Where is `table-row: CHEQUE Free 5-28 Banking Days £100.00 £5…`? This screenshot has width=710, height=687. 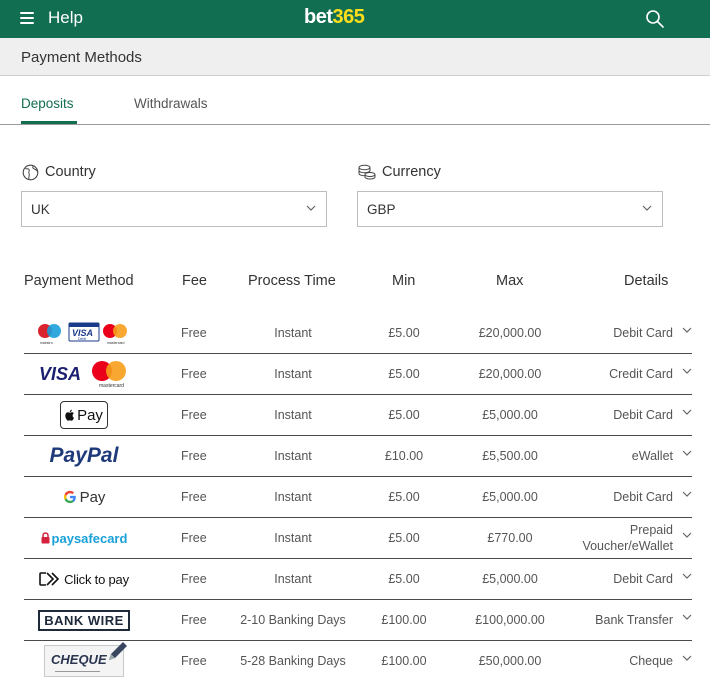
table-row: CHEQUE Free 5-28 Banking Days £100.00 £5… is located at coordinates (358, 661).